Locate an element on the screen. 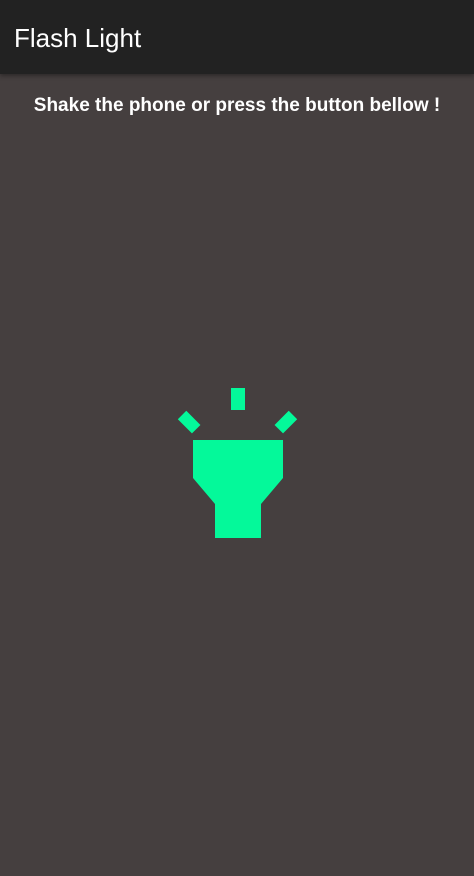  app-title: Flash Light is located at coordinates (78, 38).